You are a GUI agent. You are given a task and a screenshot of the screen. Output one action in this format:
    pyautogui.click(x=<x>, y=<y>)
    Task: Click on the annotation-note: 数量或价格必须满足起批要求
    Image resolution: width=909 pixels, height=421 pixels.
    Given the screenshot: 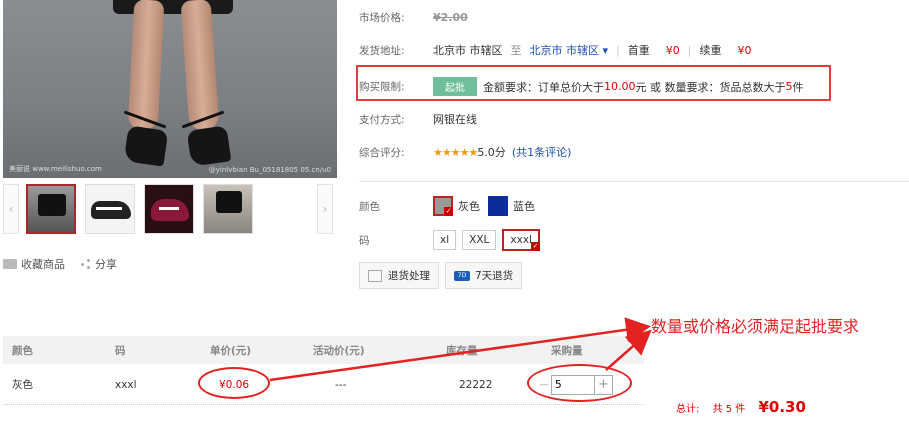 What is the action you would take?
    pyautogui.click(x=755, y=326)
    